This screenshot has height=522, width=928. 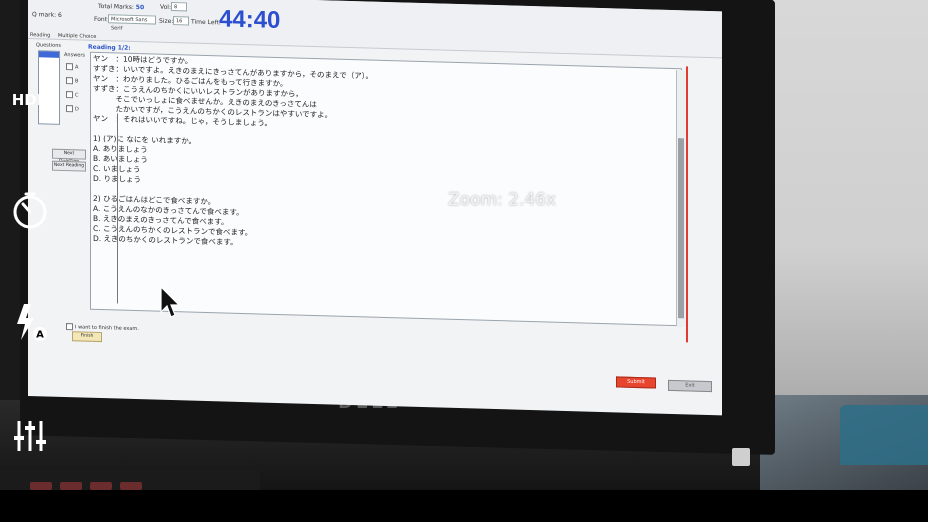 I want to click on answer-option-label: D, so click(x=77, y=109).